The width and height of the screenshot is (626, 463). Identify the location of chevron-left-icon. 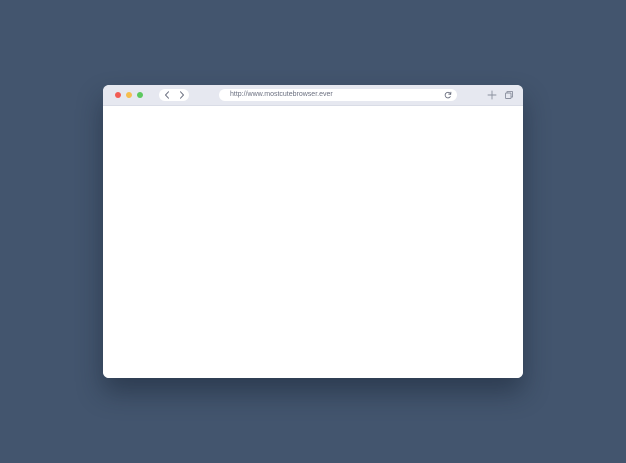
(166, 95).